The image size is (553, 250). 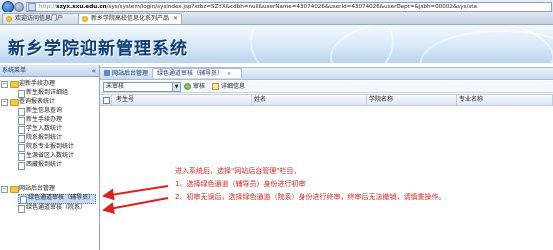 What do you see at coordinates (135, 193) in the screenshot?
I see `arrow-to-counselor` at bounding box center [135, 193].